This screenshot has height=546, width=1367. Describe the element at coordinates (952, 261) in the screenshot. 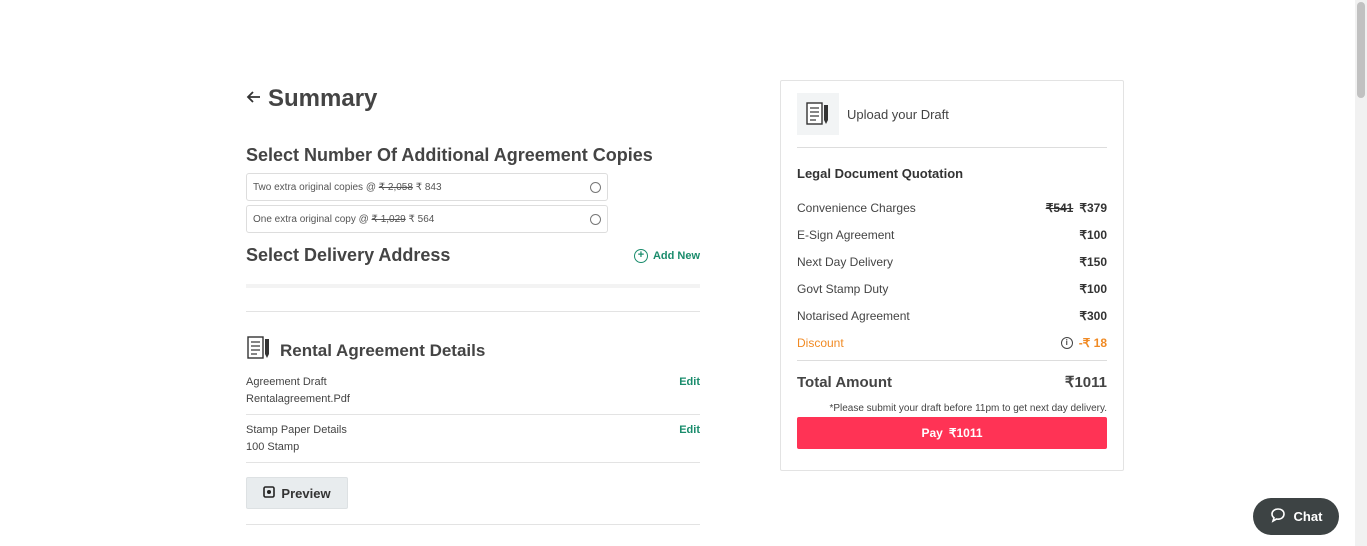

I see `charge-row-delivery: Next Day Delivery ₹150` at that location.